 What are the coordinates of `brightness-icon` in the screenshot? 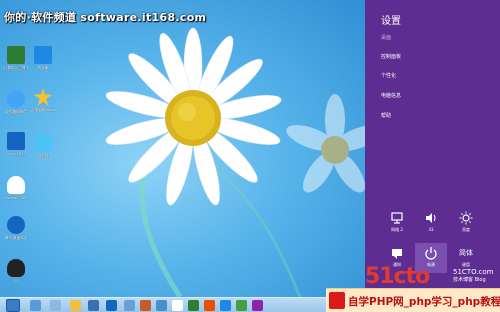 It's located at (466, 218).